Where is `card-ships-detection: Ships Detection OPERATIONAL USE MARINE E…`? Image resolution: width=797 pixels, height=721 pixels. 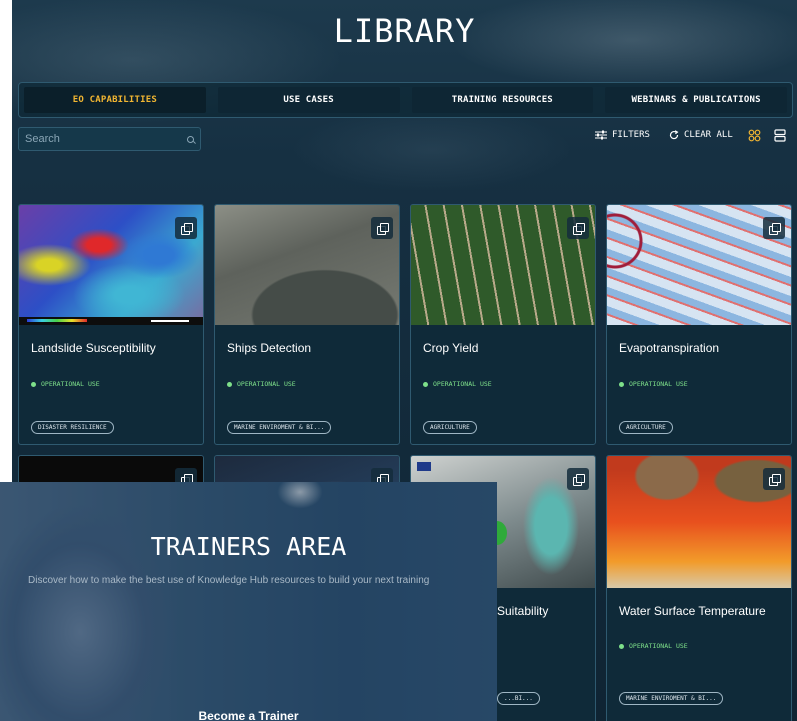
card-ships-detection: Ships Detection OPERATIONAL USE MARINE E… is located at coordinates (307, 324).